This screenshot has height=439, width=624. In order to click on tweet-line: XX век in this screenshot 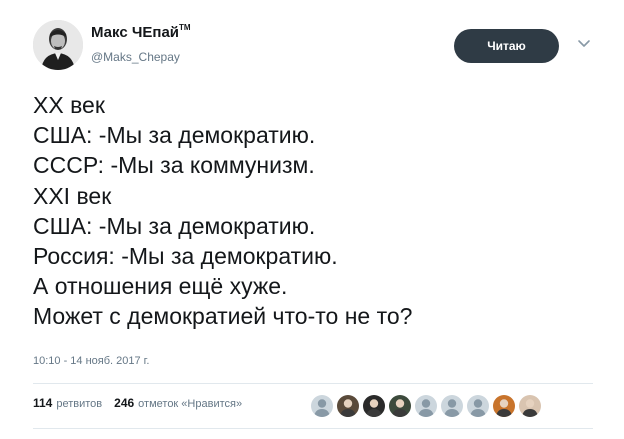, I will do `click(69, 105)`.